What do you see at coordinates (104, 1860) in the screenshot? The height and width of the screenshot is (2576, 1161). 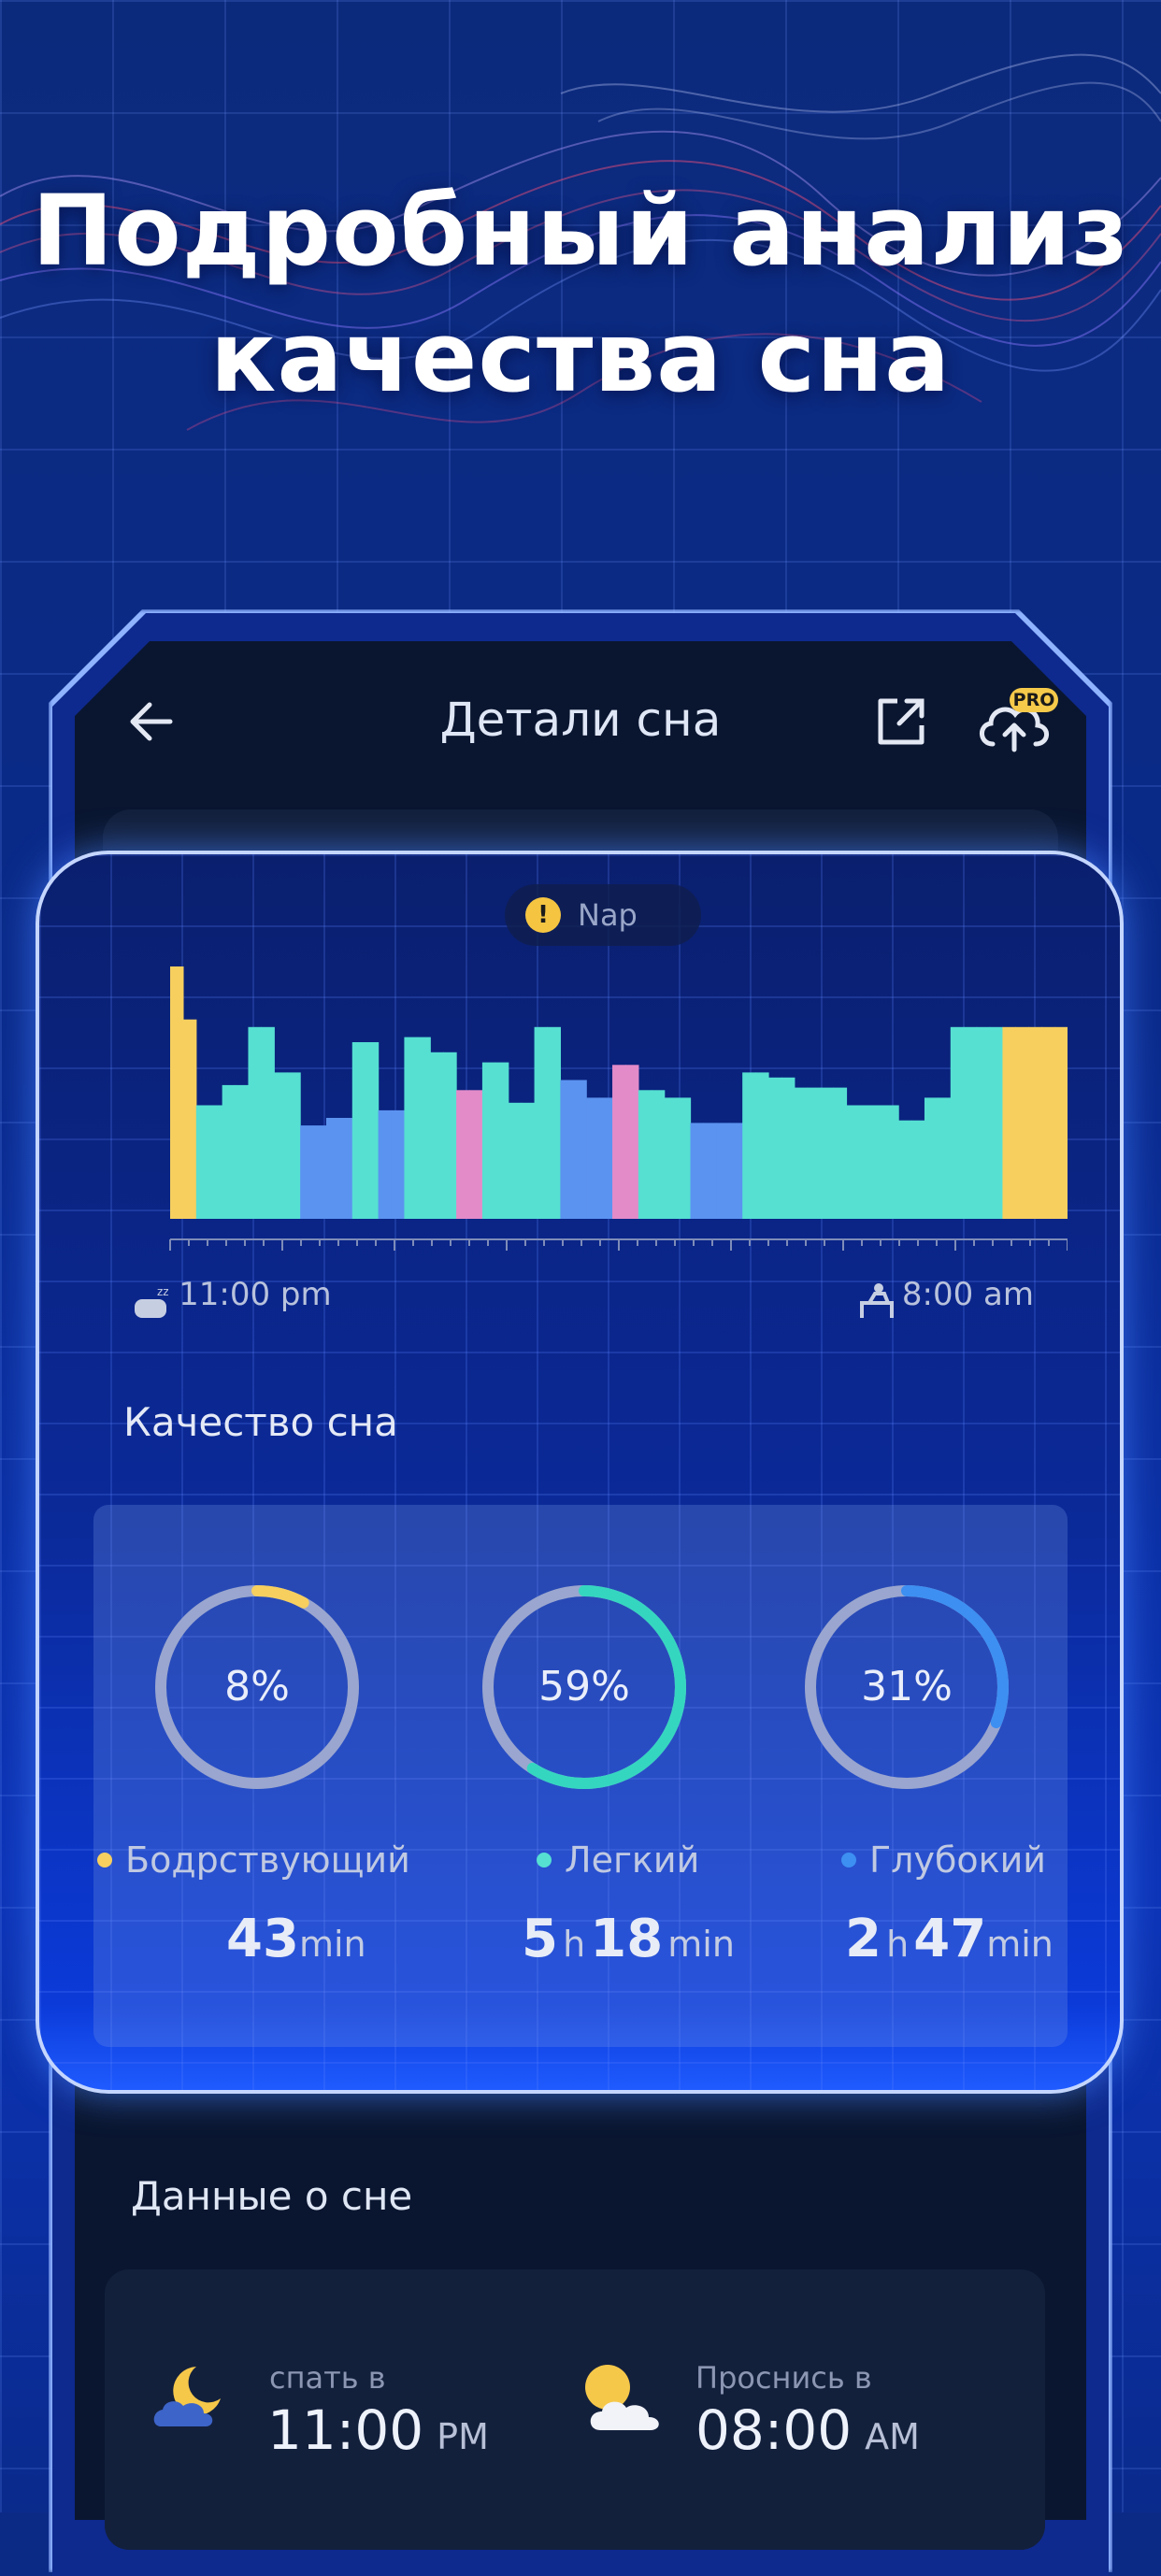 I see `awake-dot` at bounding box center [104, 1860].